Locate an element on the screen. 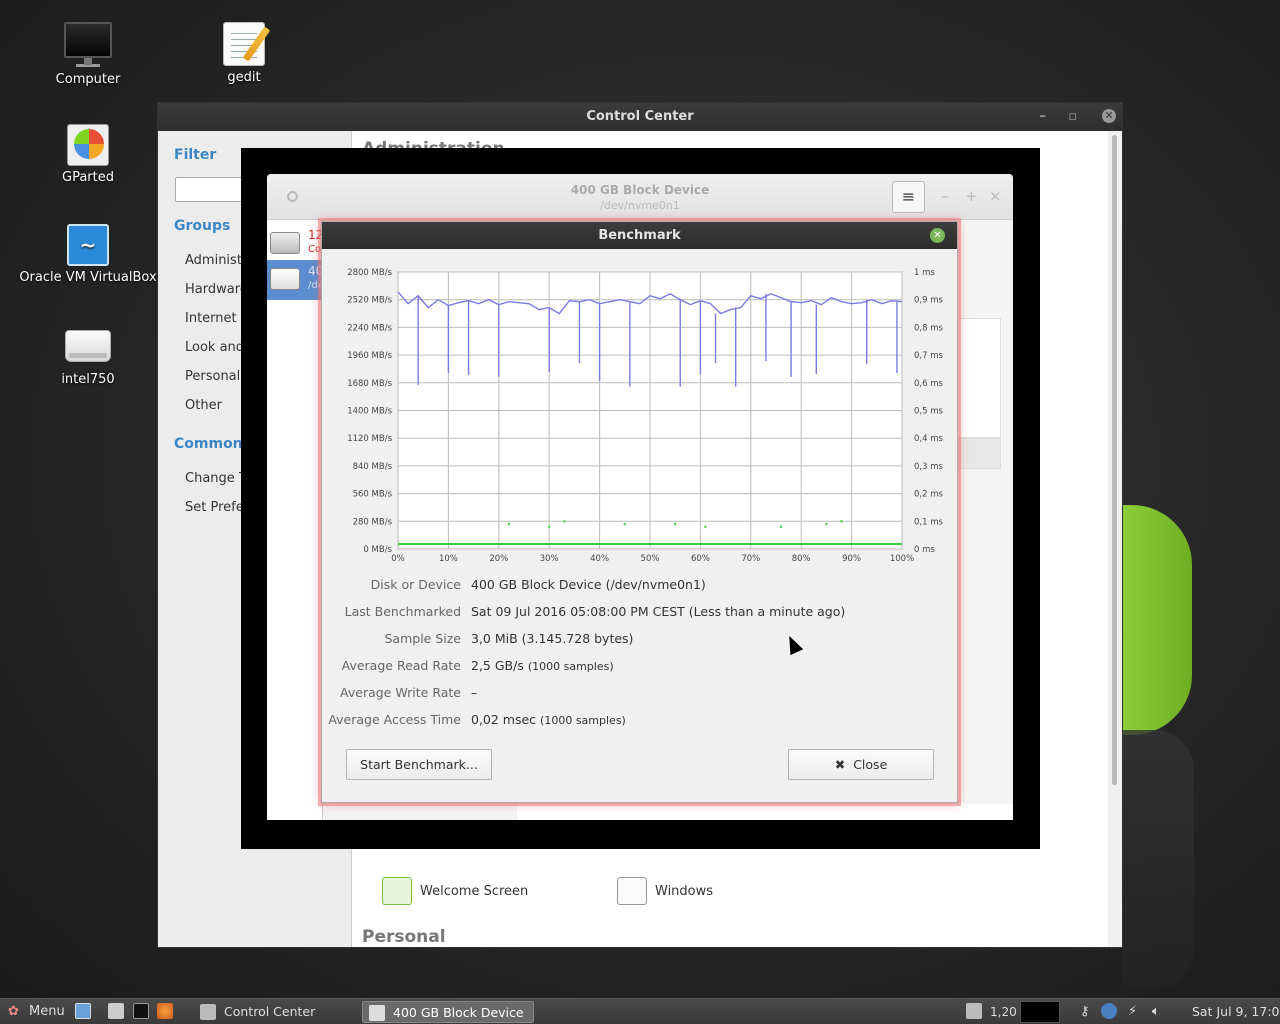 This screenshot has height=1024, width=1280. y-axis-left-tick-label: 2240 MB/s is located at coordinates (369, 328).